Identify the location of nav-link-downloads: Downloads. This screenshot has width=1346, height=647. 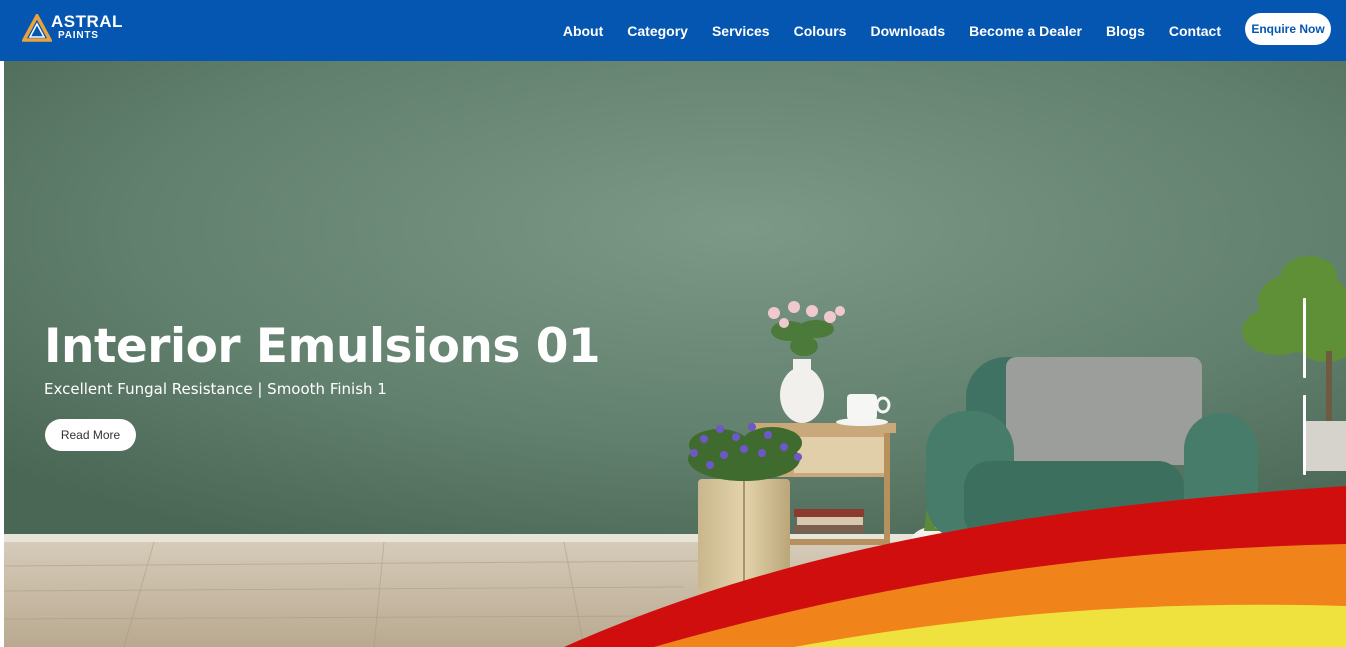
(907, 31).